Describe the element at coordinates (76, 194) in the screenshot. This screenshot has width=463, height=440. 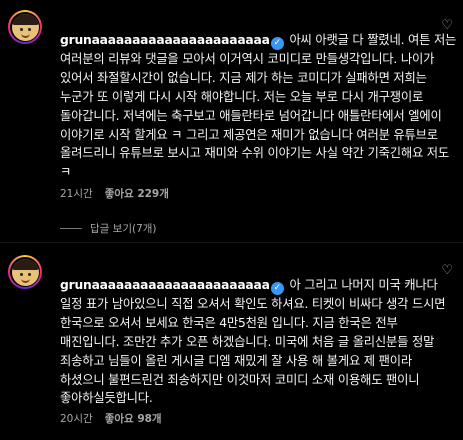
I see `comment-timestamp: 21시간` at that location.